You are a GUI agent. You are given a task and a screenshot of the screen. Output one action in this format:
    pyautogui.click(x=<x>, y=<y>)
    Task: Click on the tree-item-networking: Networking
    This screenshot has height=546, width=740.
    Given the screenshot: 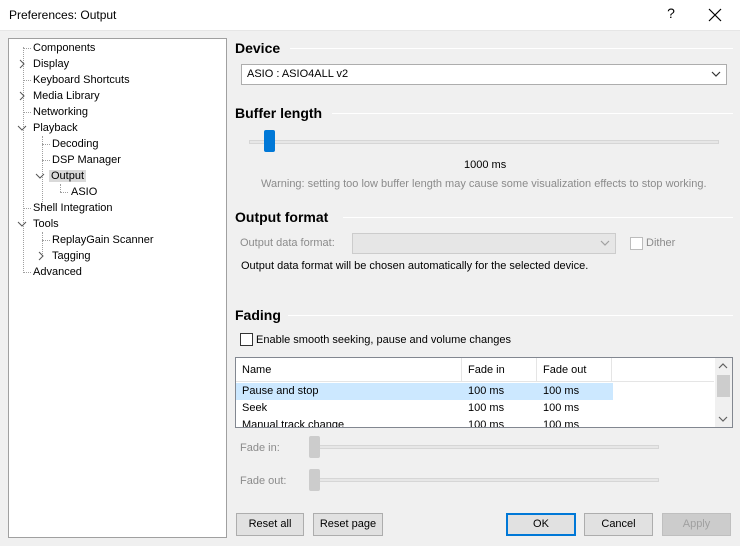 What is the action you would take?
    pyautogui.click(x=60, y=112)
    